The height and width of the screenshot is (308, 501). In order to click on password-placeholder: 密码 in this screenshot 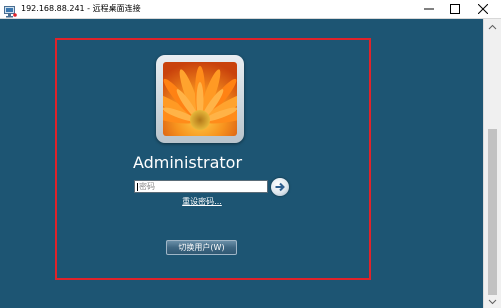, I will do `click(147, 186)`.